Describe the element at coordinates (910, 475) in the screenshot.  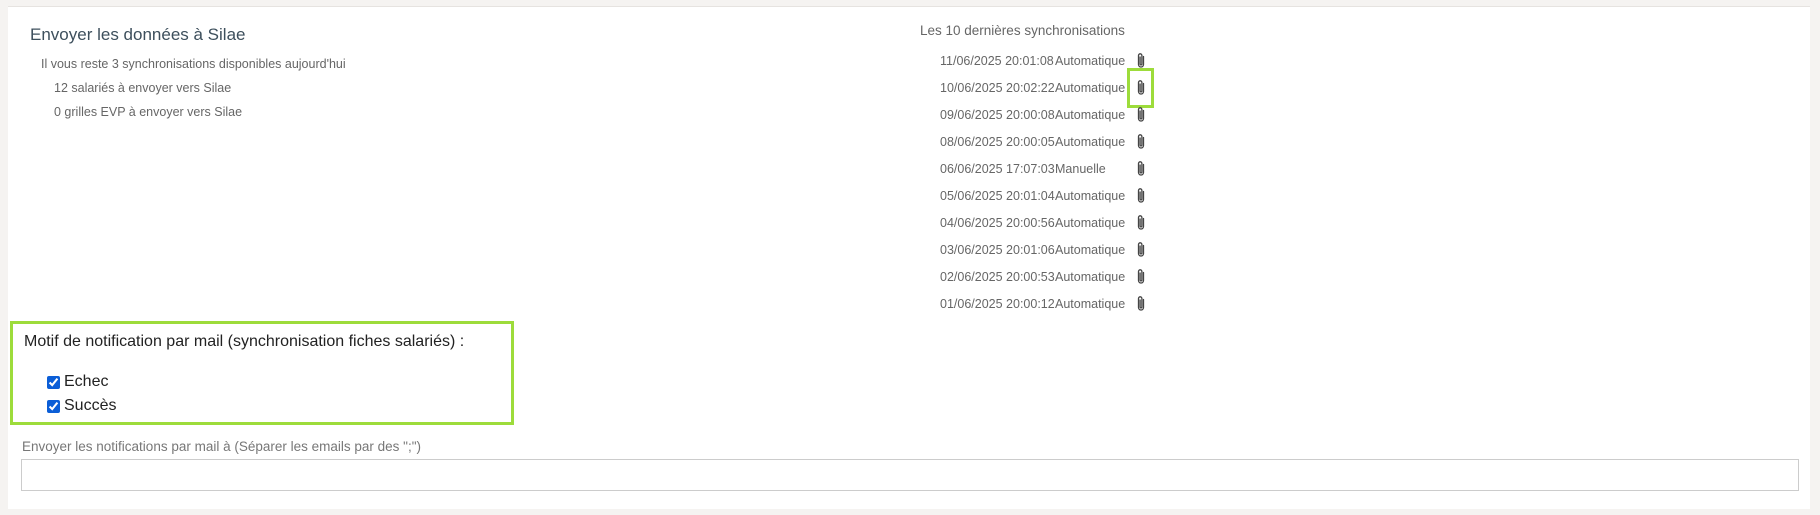
I see `email-recipients-input` at that location.